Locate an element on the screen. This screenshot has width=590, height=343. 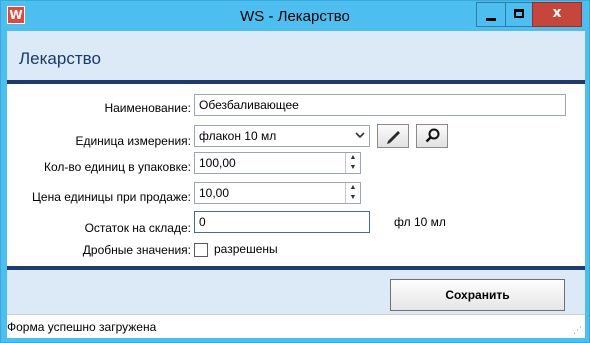
edit-unit-button is located at coordinates (393, 136).